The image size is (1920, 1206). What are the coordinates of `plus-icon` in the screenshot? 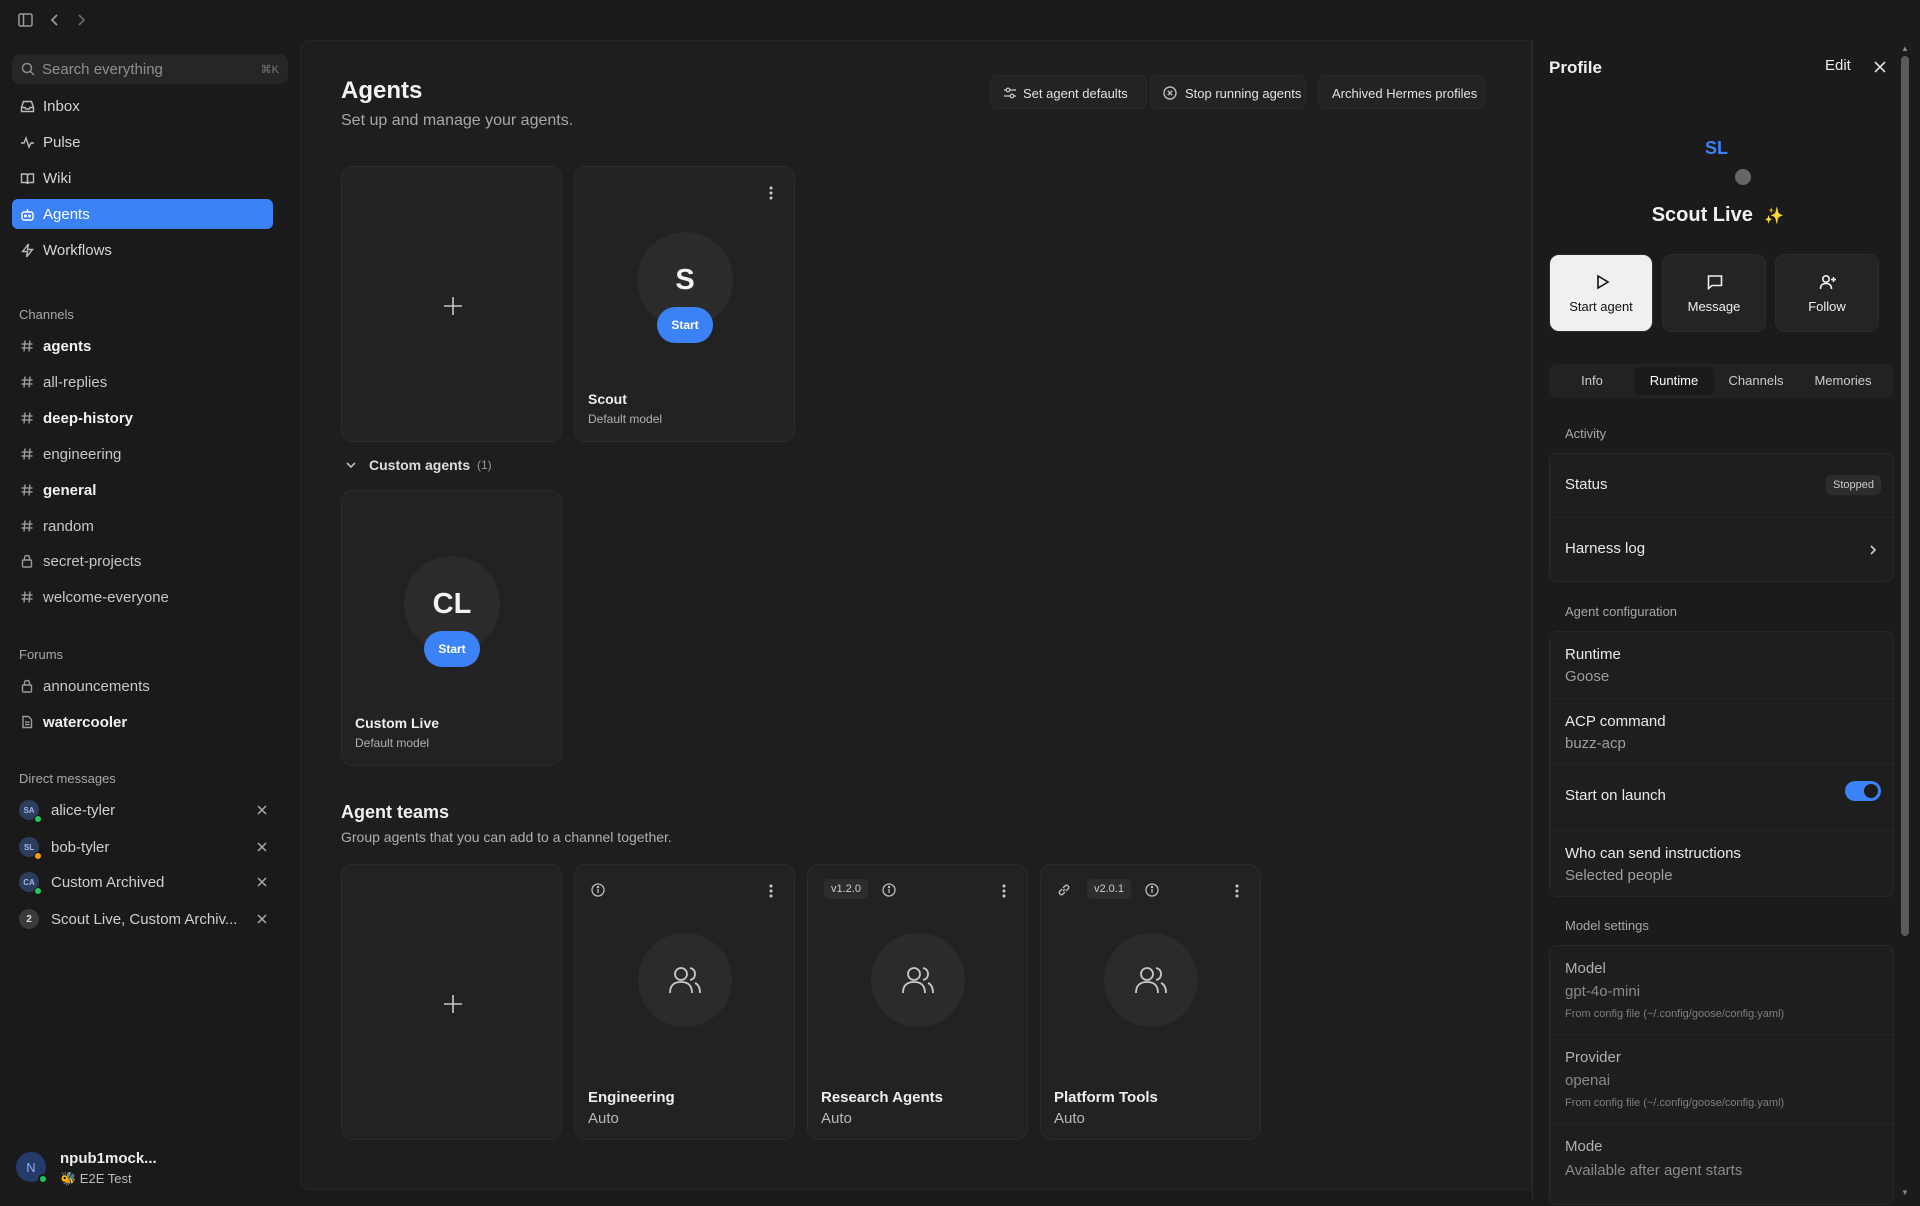 It's located at (453, 306).